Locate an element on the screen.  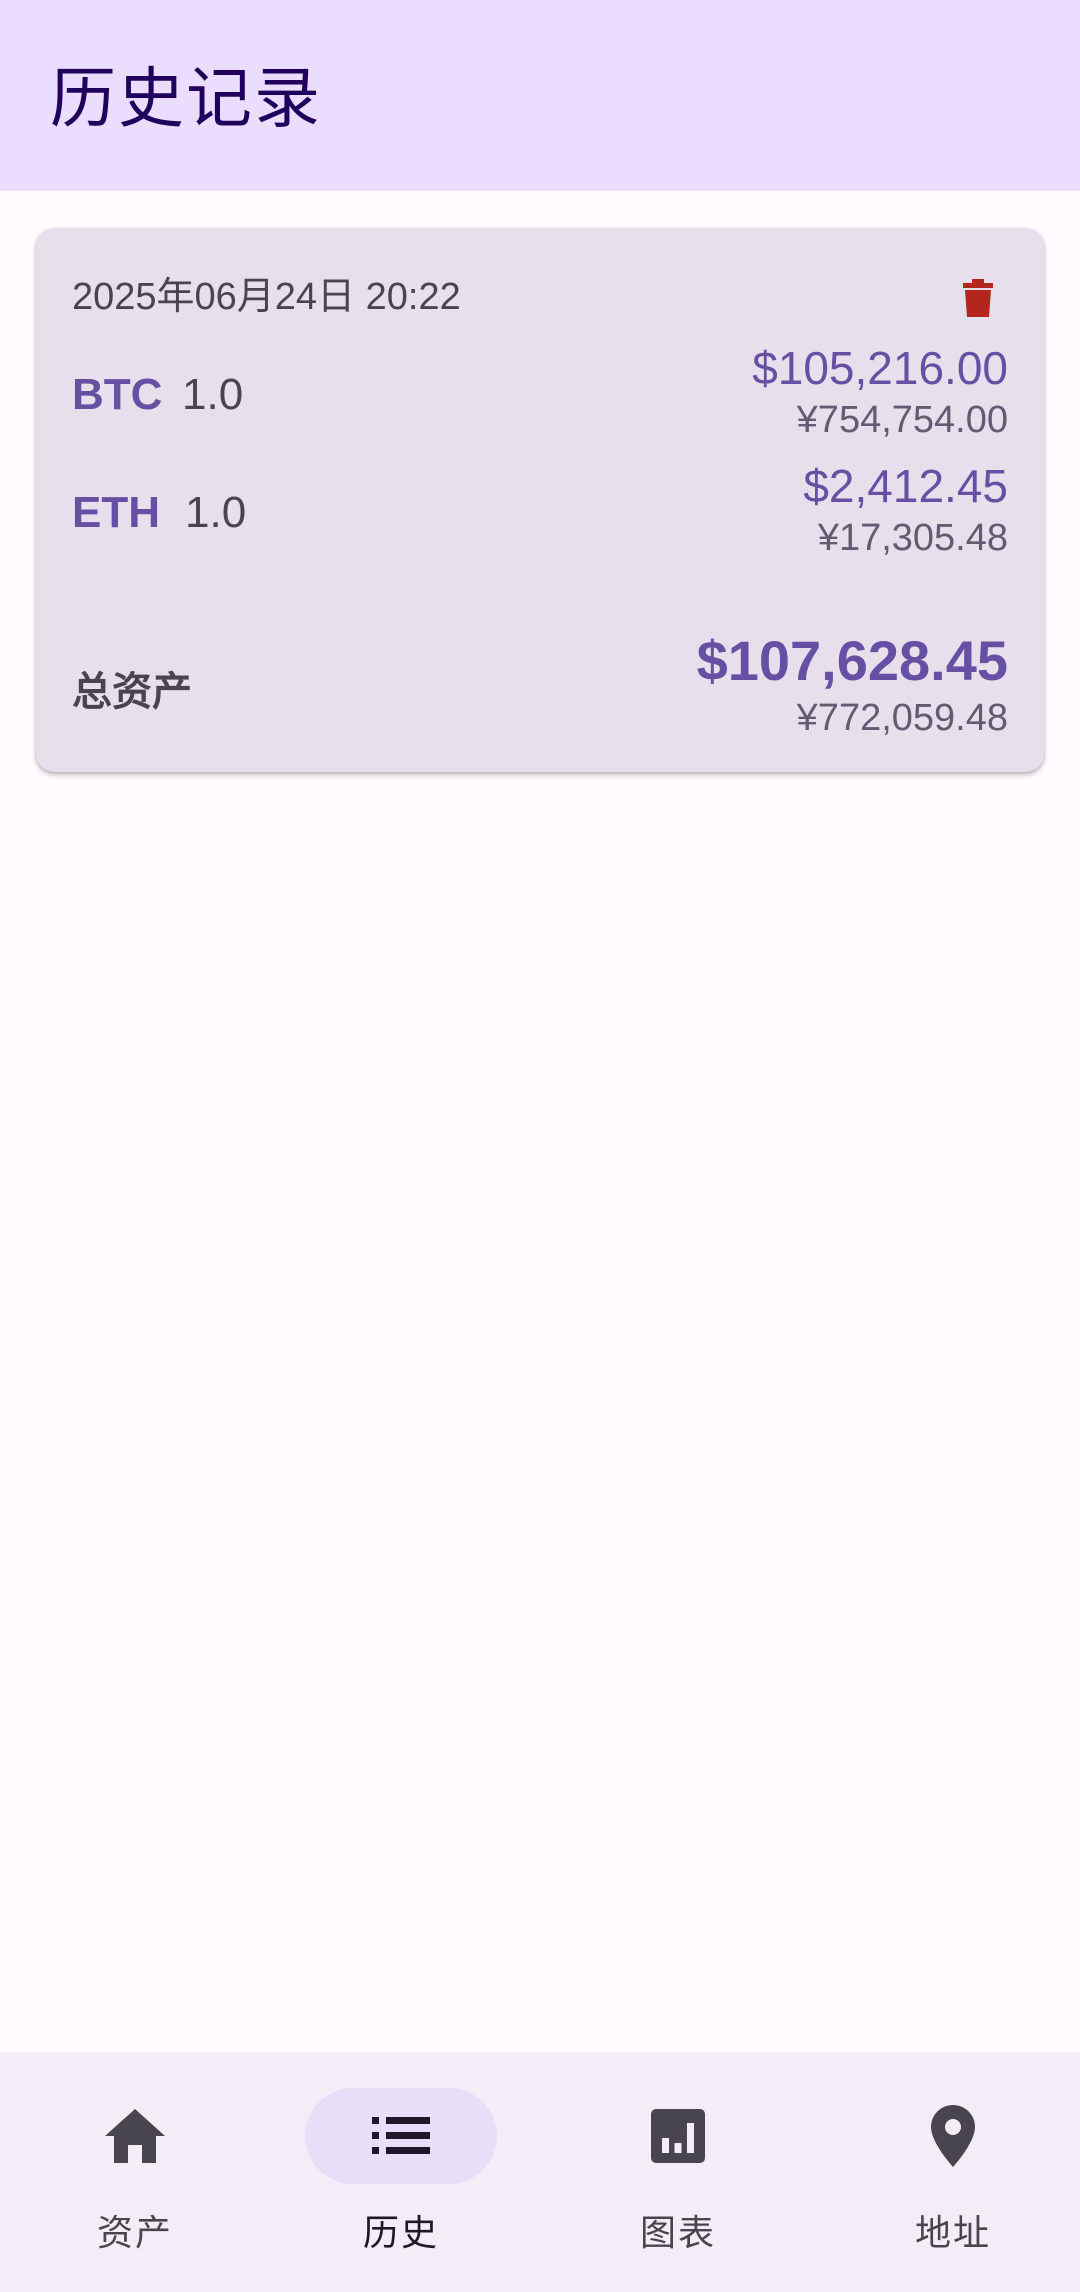
nav-label: 图表 is located at coordinates (677, 2232).